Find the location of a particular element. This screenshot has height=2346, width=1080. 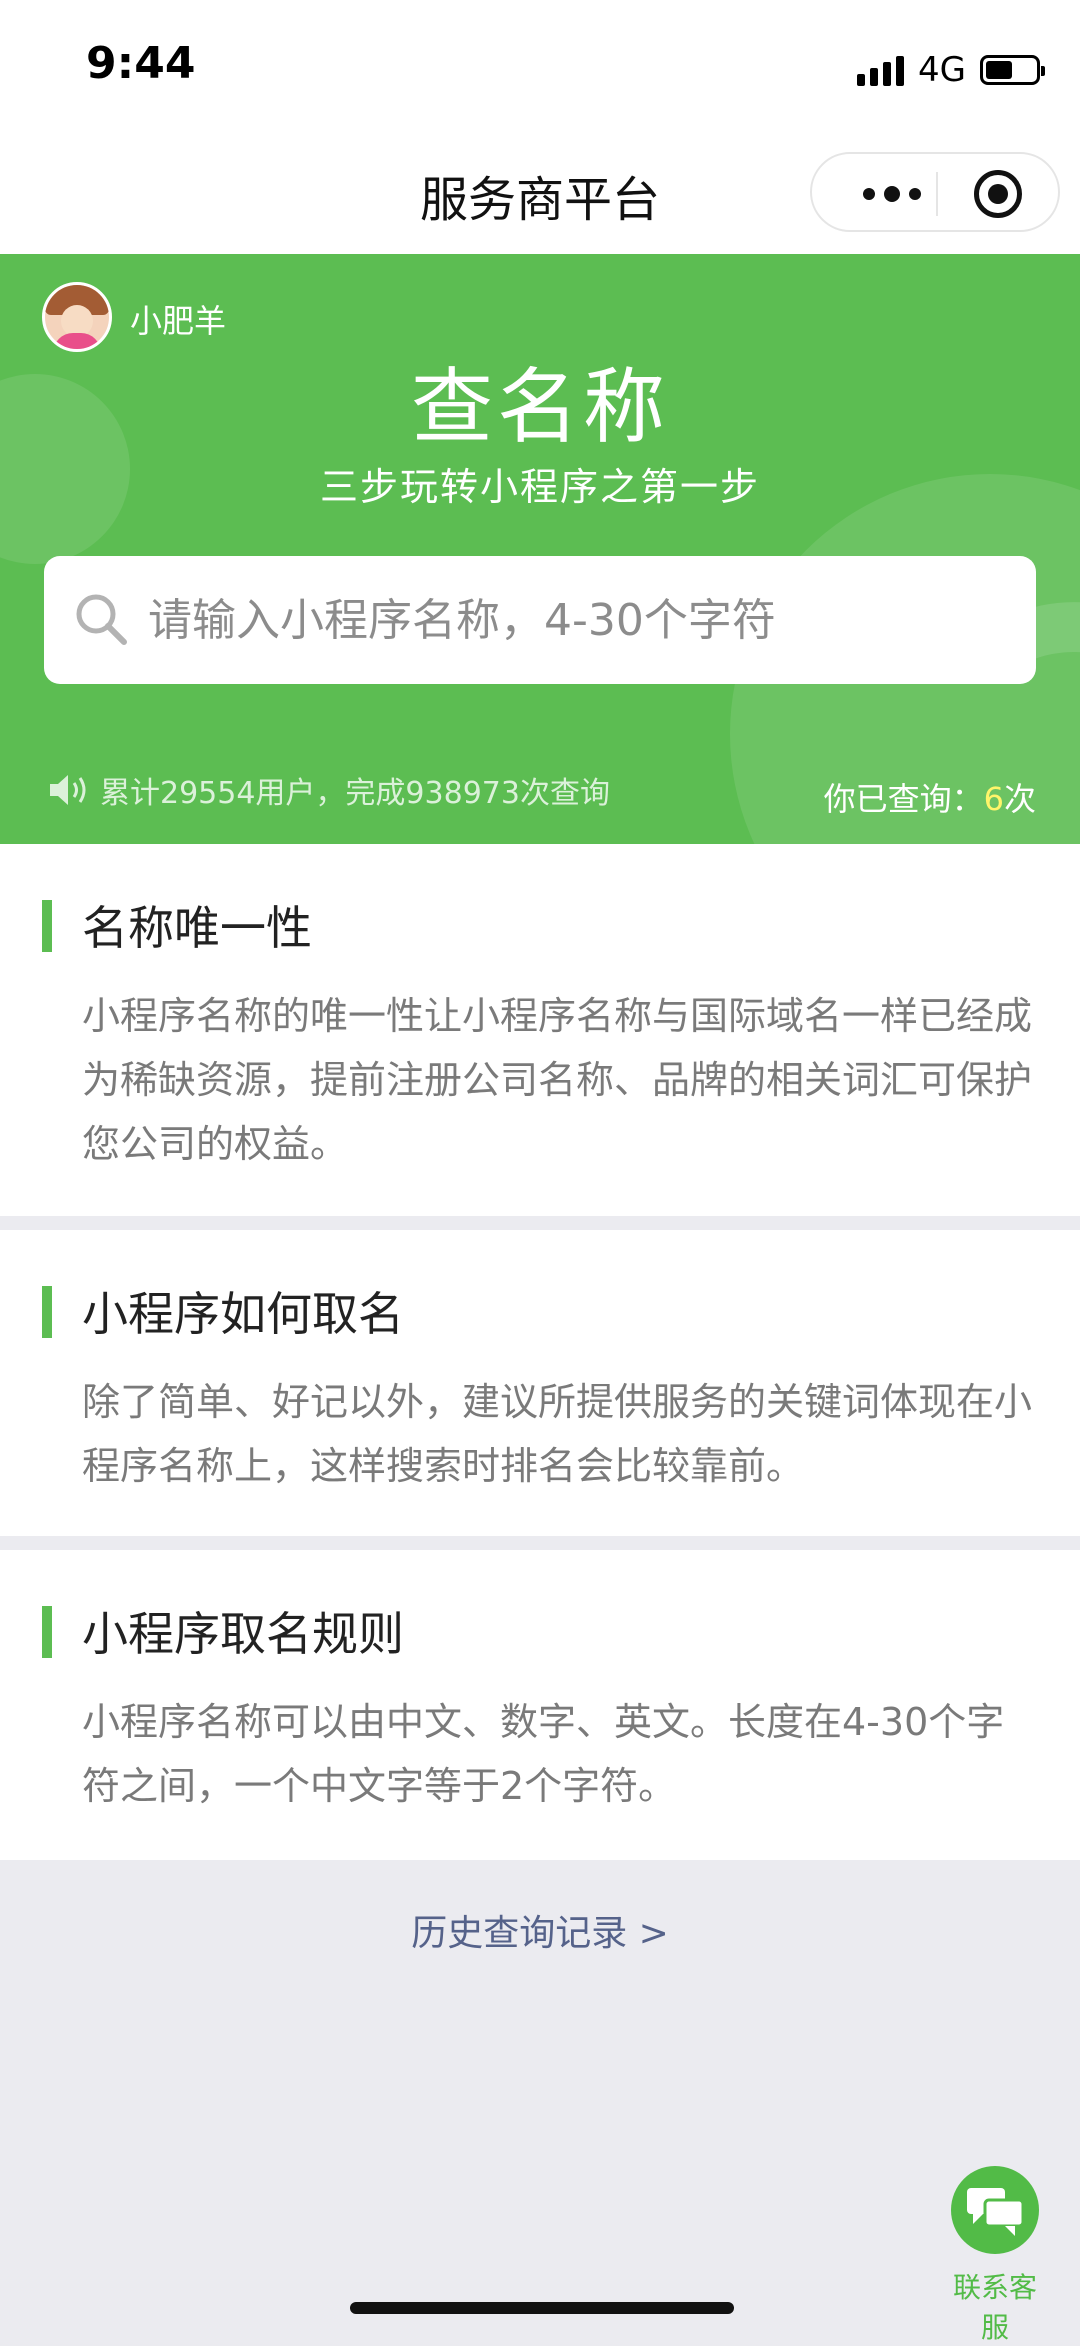

status-indicators: 4G is located at coordinates (951, 70).